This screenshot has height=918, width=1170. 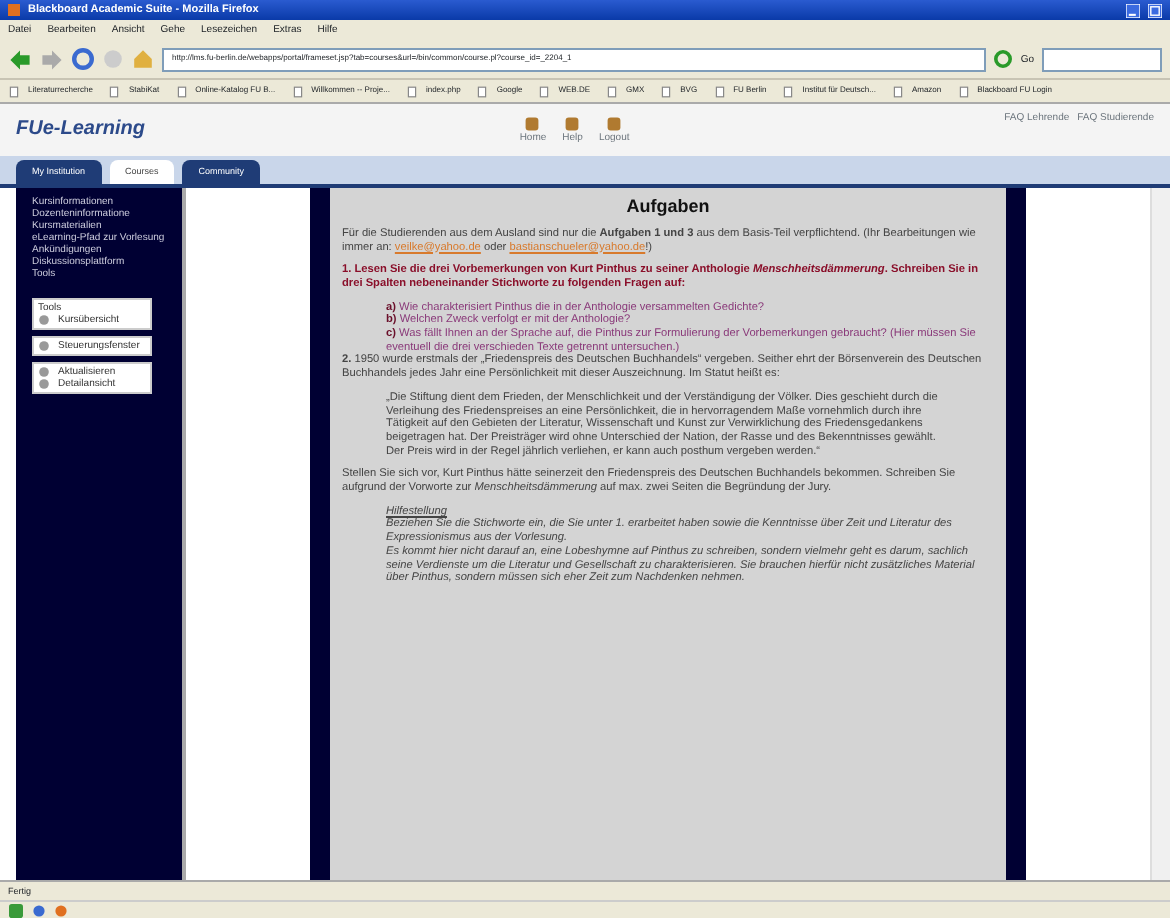 What do you see at coordinates (52, 59) in the screenshot?
I see `forward-arrow-icon` at bounding box center [52, 59].